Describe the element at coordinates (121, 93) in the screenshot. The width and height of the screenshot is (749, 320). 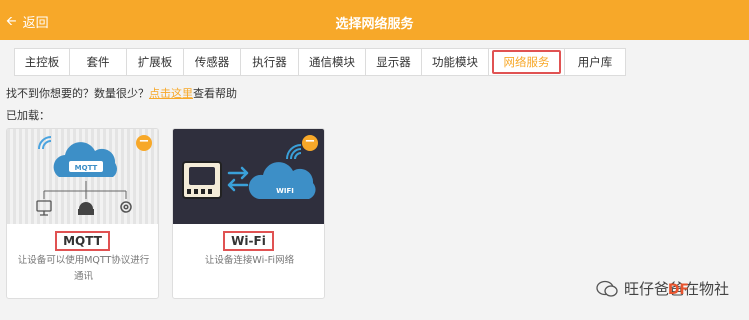
I see `help-hint: 找不到你想要的？数量很少？点击这里查看帮助` at that location.